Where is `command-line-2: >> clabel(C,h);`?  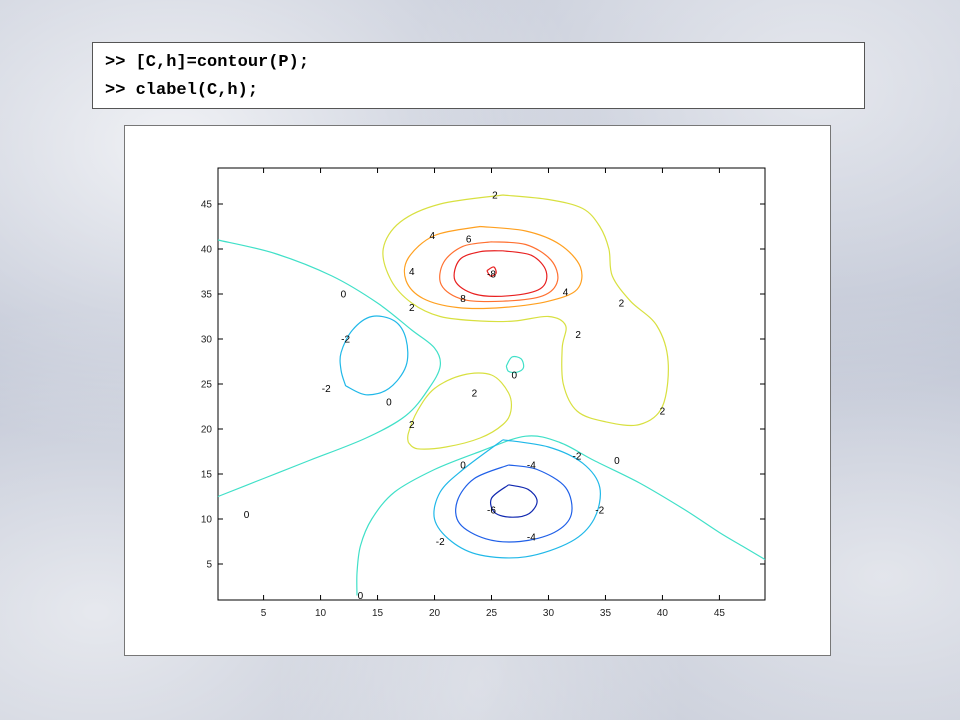 command-line-2: >> clabel(C,h); is located at coordinates (182, 90).